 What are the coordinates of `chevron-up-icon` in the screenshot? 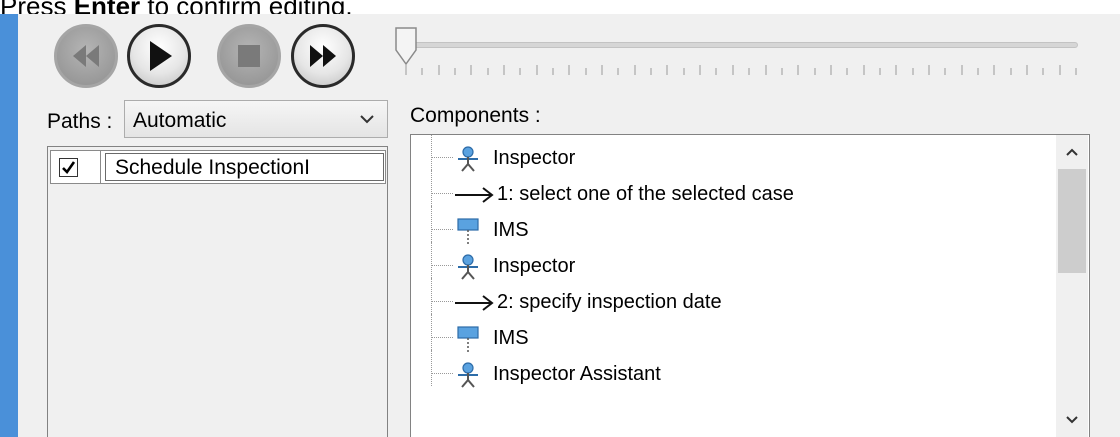 It's located at (1072, 152).